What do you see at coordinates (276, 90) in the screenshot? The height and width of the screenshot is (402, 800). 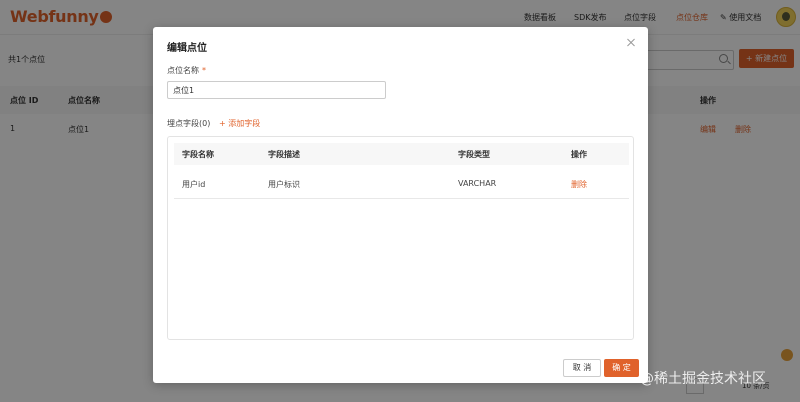 I see `point-name-input` at bounding box center [276, 90].